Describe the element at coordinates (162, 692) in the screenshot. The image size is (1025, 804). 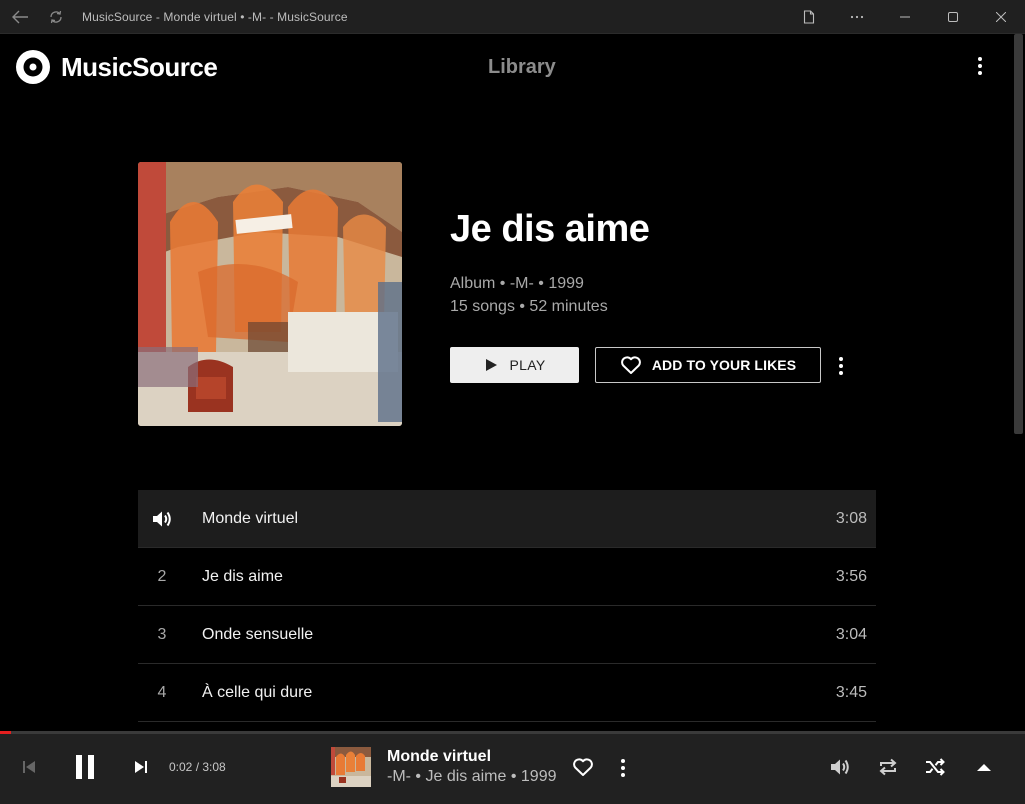
I see `track-number: 4` at that location.